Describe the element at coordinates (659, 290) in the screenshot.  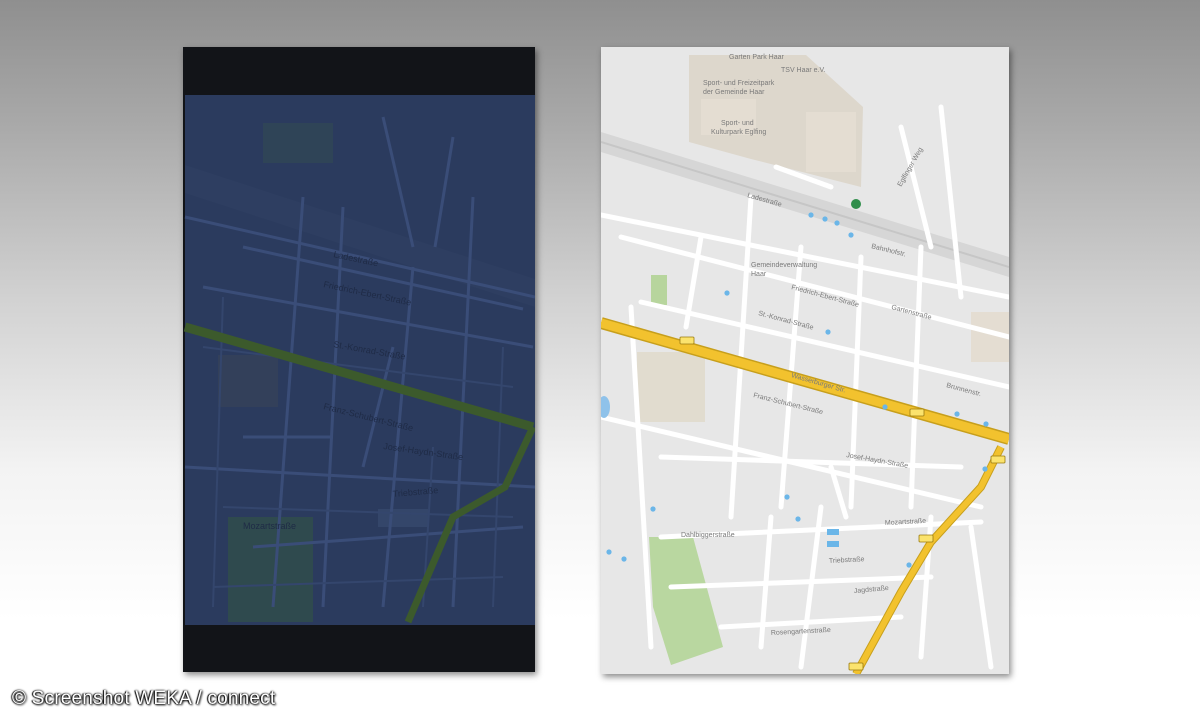
I see `small-park` at that location.